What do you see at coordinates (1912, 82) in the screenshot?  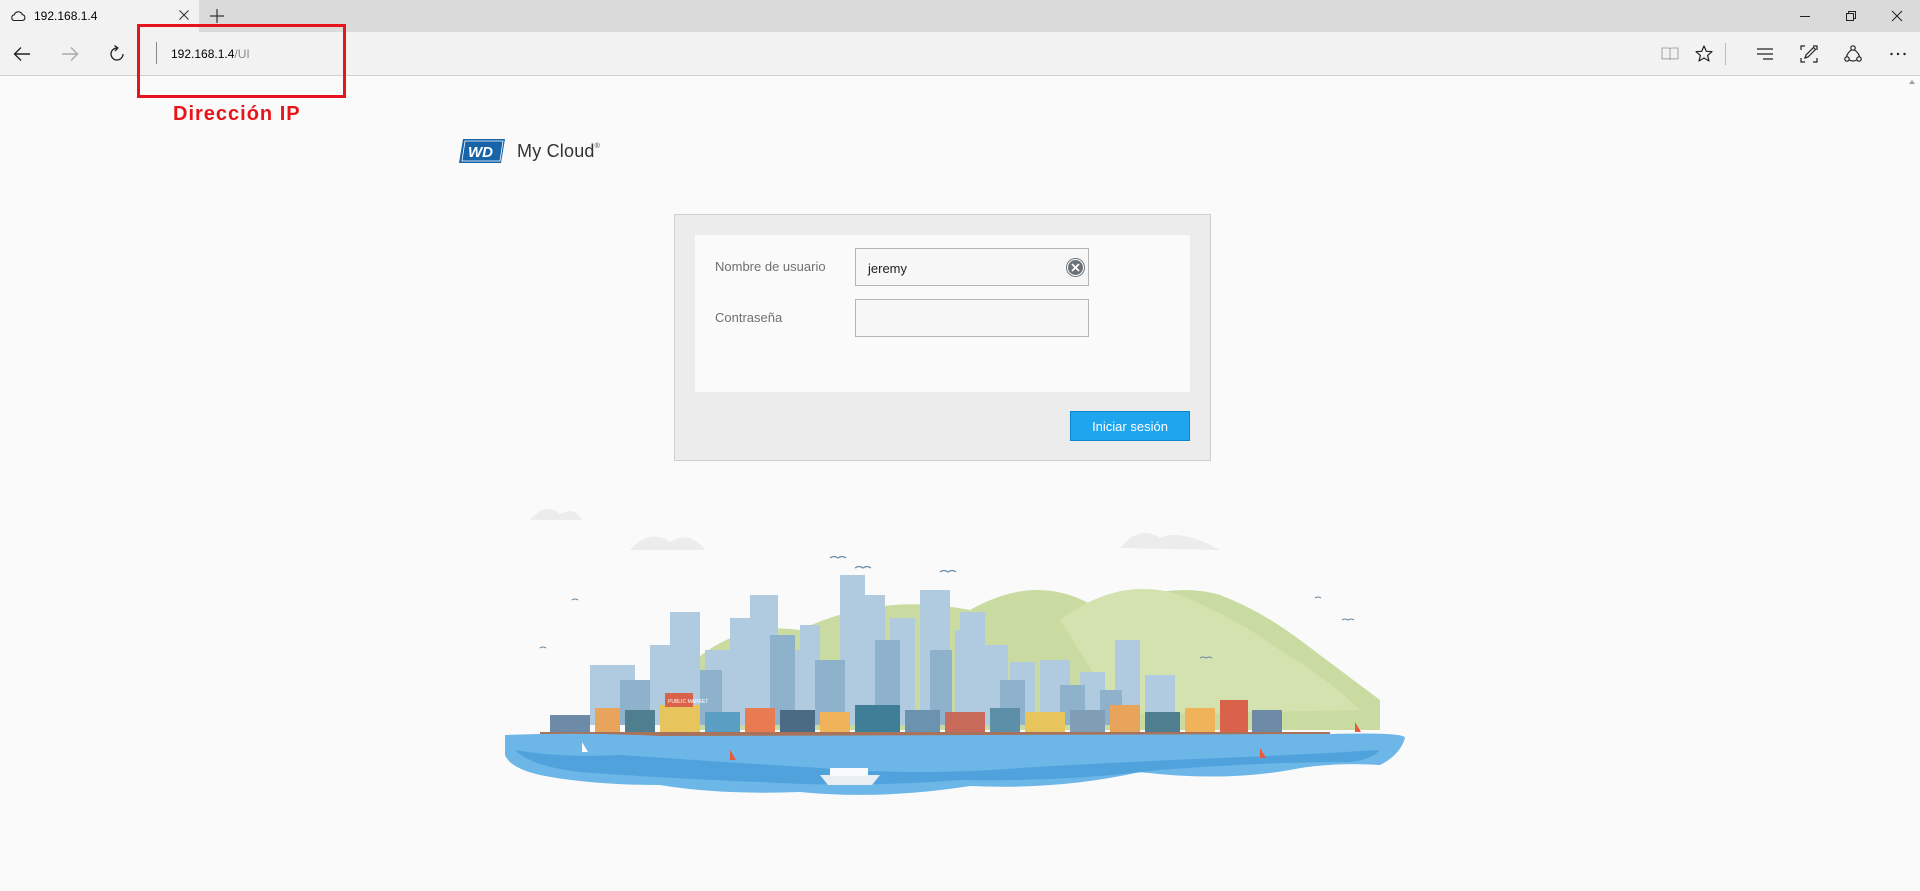 I see `scroll-up-icon` at bounding box center [1912, 82].